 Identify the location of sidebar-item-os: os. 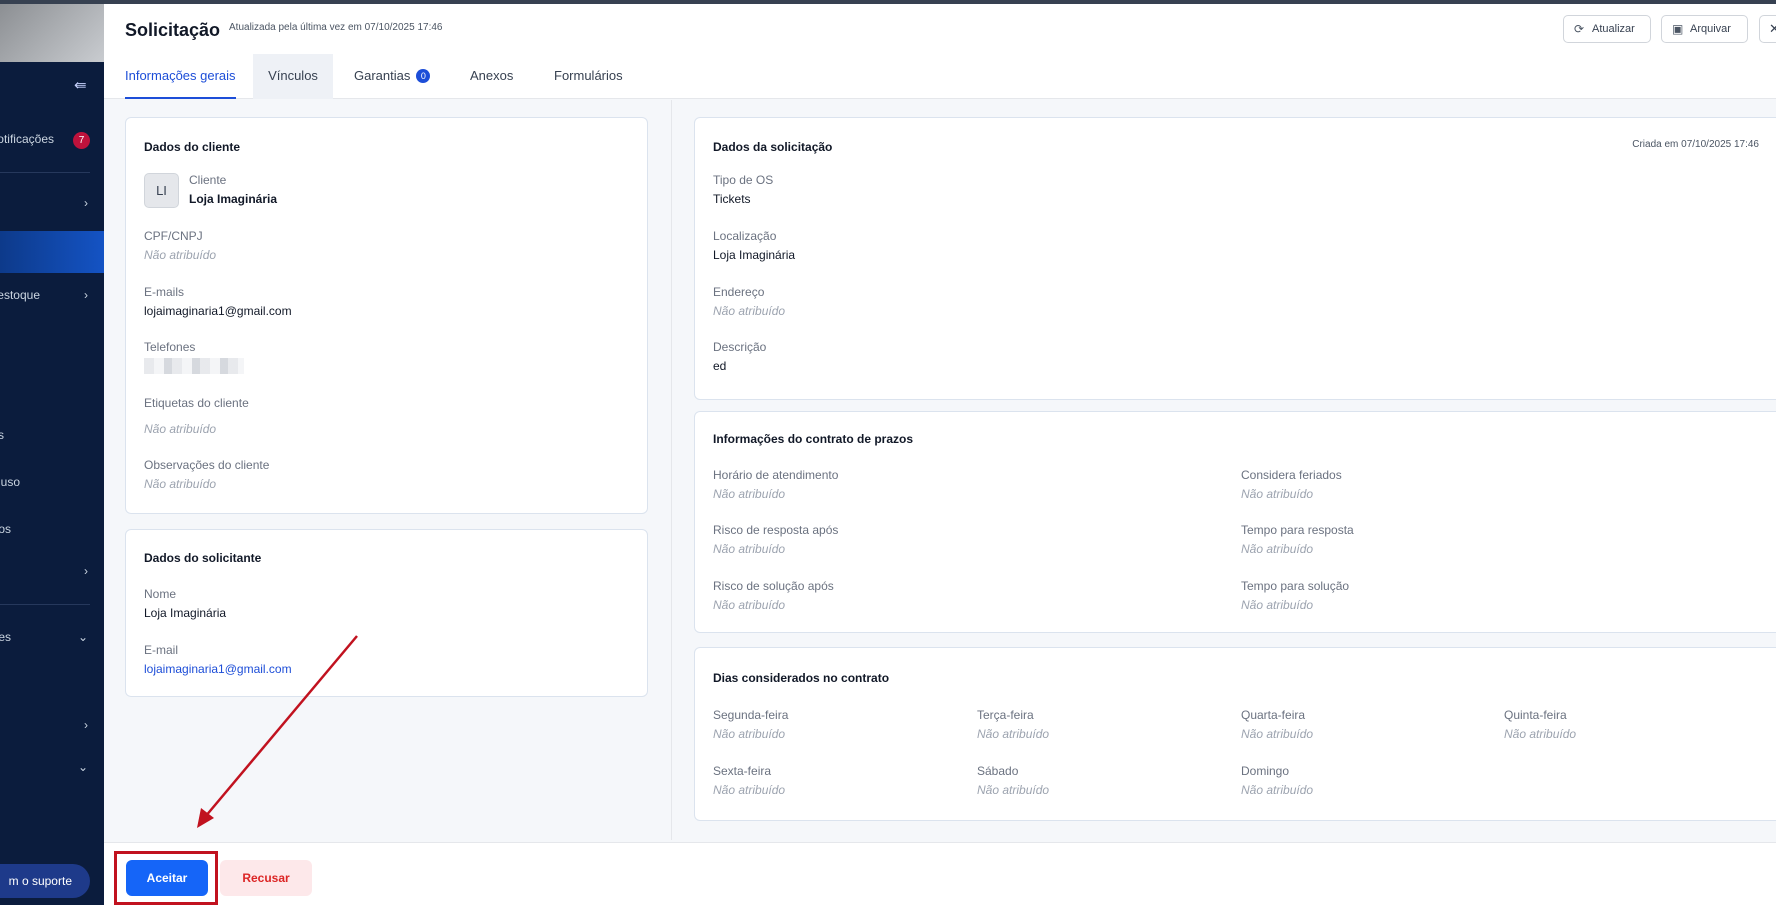
(52, 532).